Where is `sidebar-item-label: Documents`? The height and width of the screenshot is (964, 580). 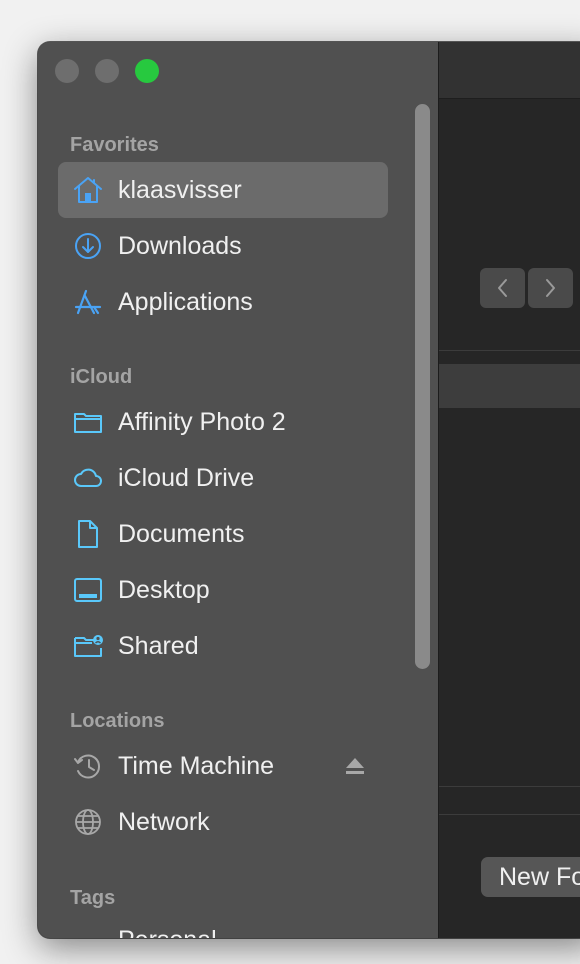
sidebar-item-label: Documents is located at coordinates (181, 534).